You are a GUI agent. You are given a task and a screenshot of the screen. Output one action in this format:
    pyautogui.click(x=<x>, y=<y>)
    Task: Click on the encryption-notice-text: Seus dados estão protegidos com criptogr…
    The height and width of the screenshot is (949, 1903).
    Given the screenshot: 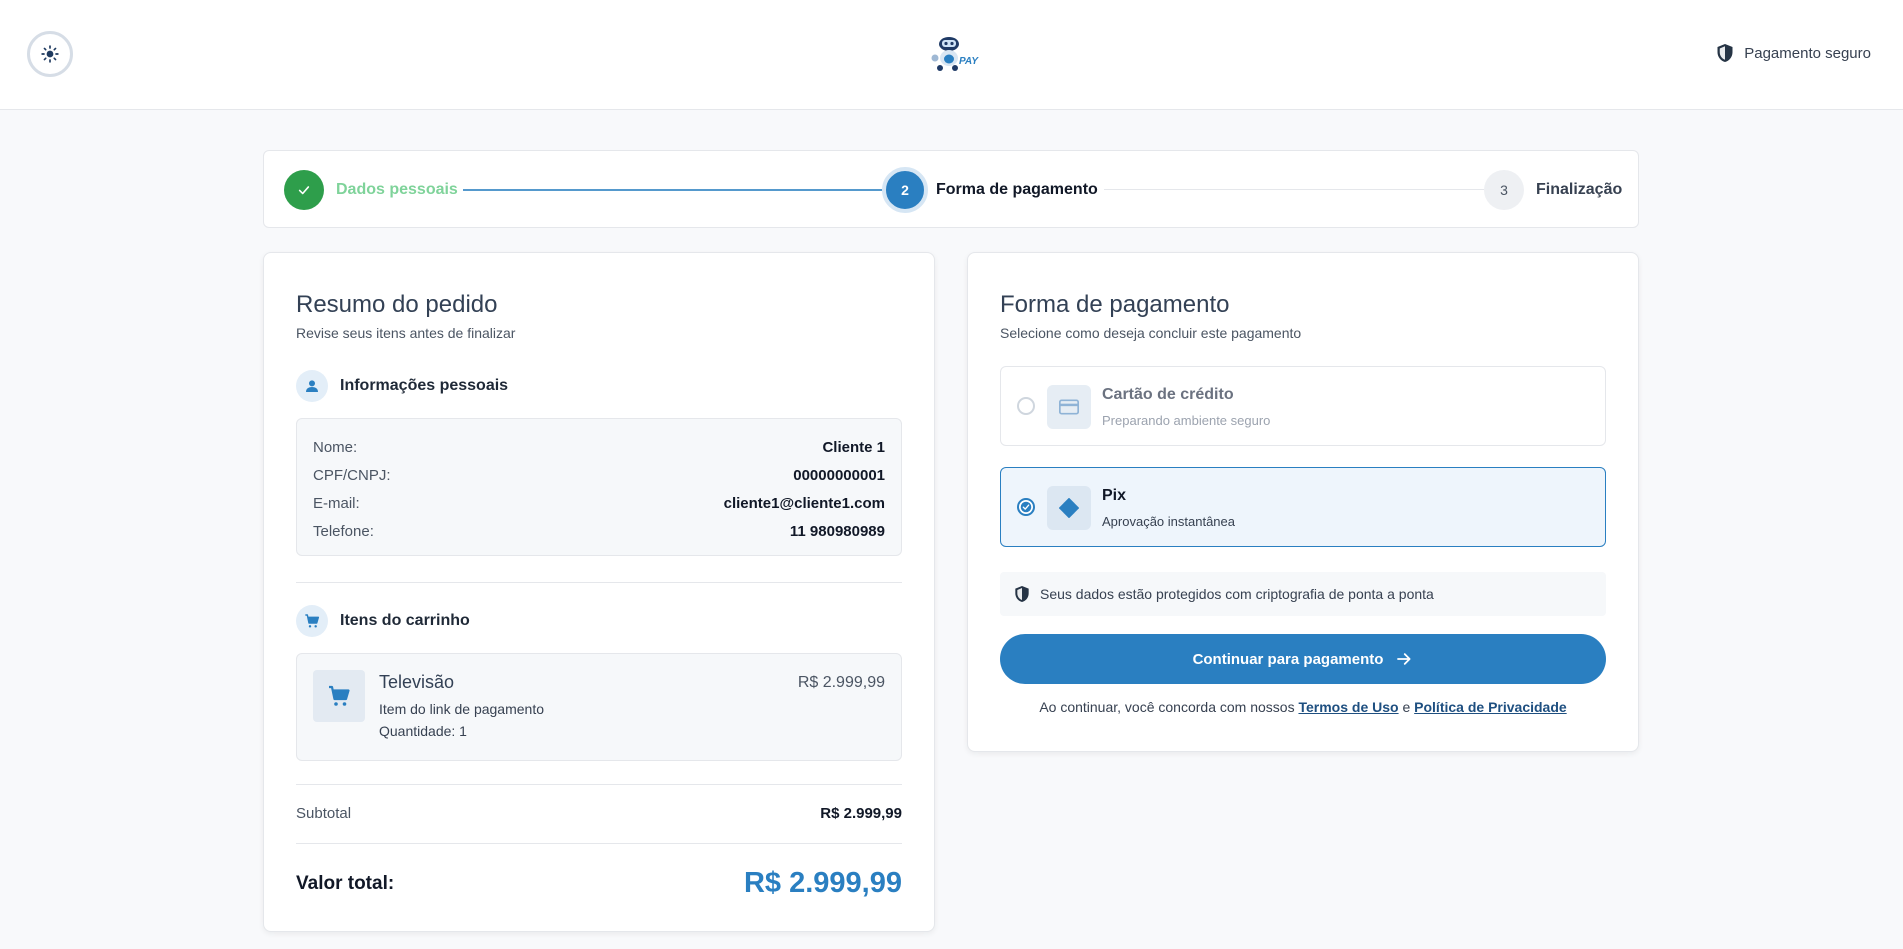 What is the action you would take?
    pyautogui.click(x=1237, y=594)
    